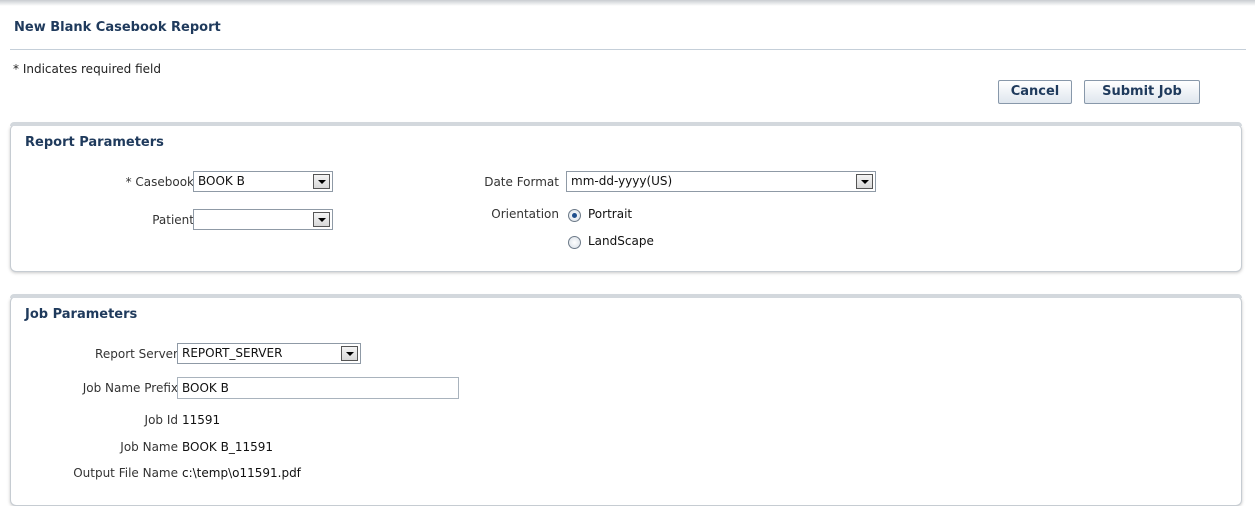 This screenshot has height=506, width=1255. What do you see at coordinates (318, 388) in the screenshot?
I see `job-name-prefix-input: BOOK B` at bounding box center [318, 388].